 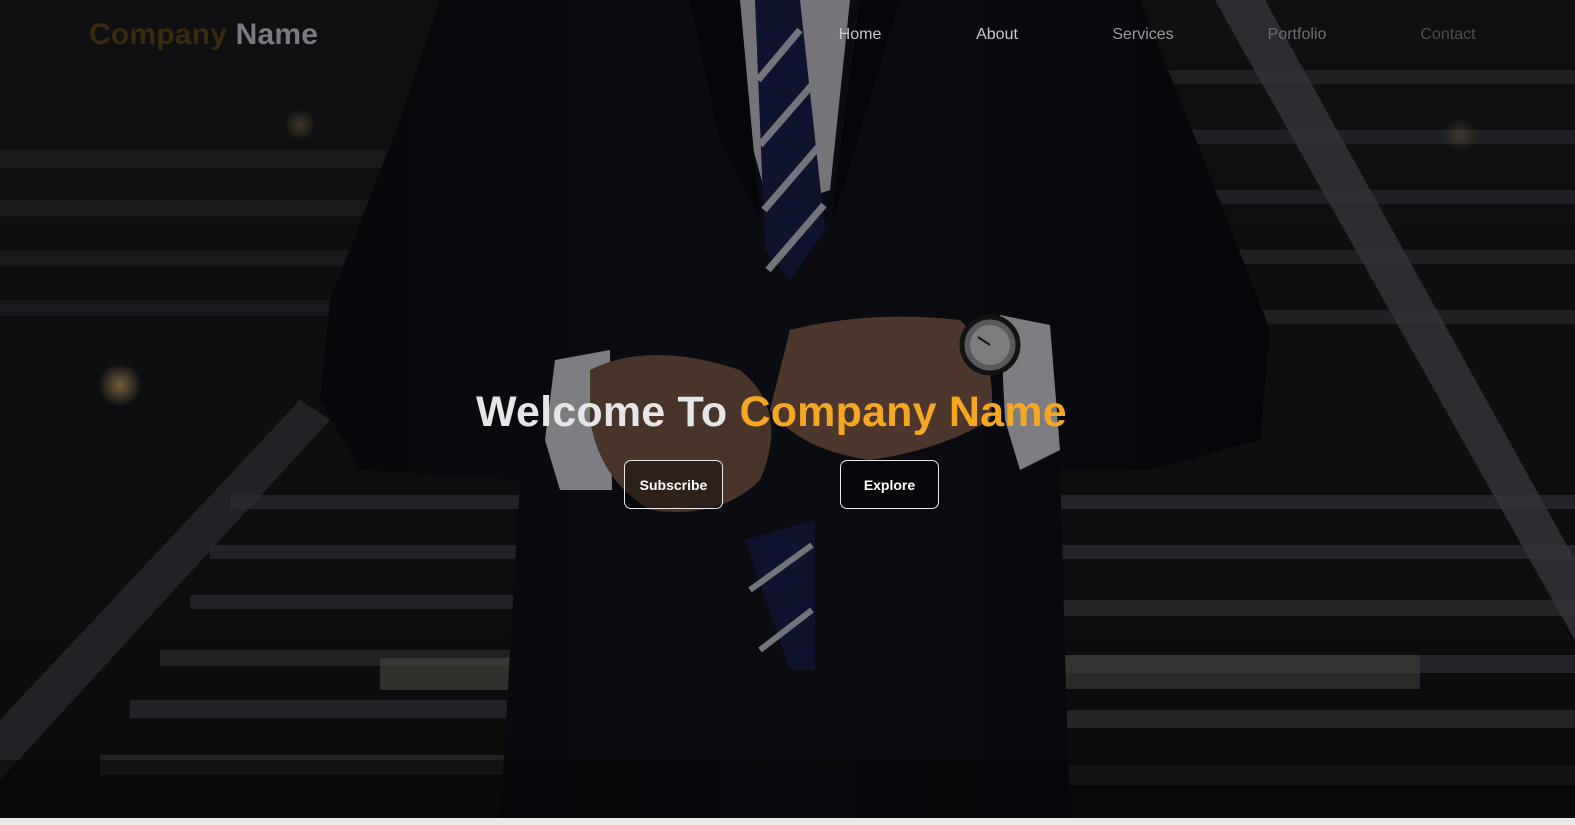 I want to click on page-bottom-edge, so click(x=787, y=821).